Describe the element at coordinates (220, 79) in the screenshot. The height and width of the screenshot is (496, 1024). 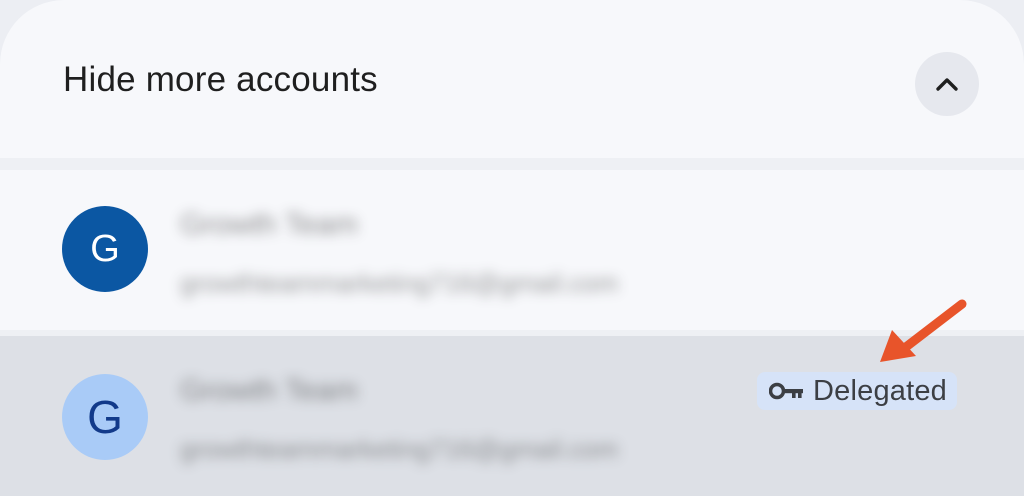
I see `header-title: Hide more accounts` at that location.